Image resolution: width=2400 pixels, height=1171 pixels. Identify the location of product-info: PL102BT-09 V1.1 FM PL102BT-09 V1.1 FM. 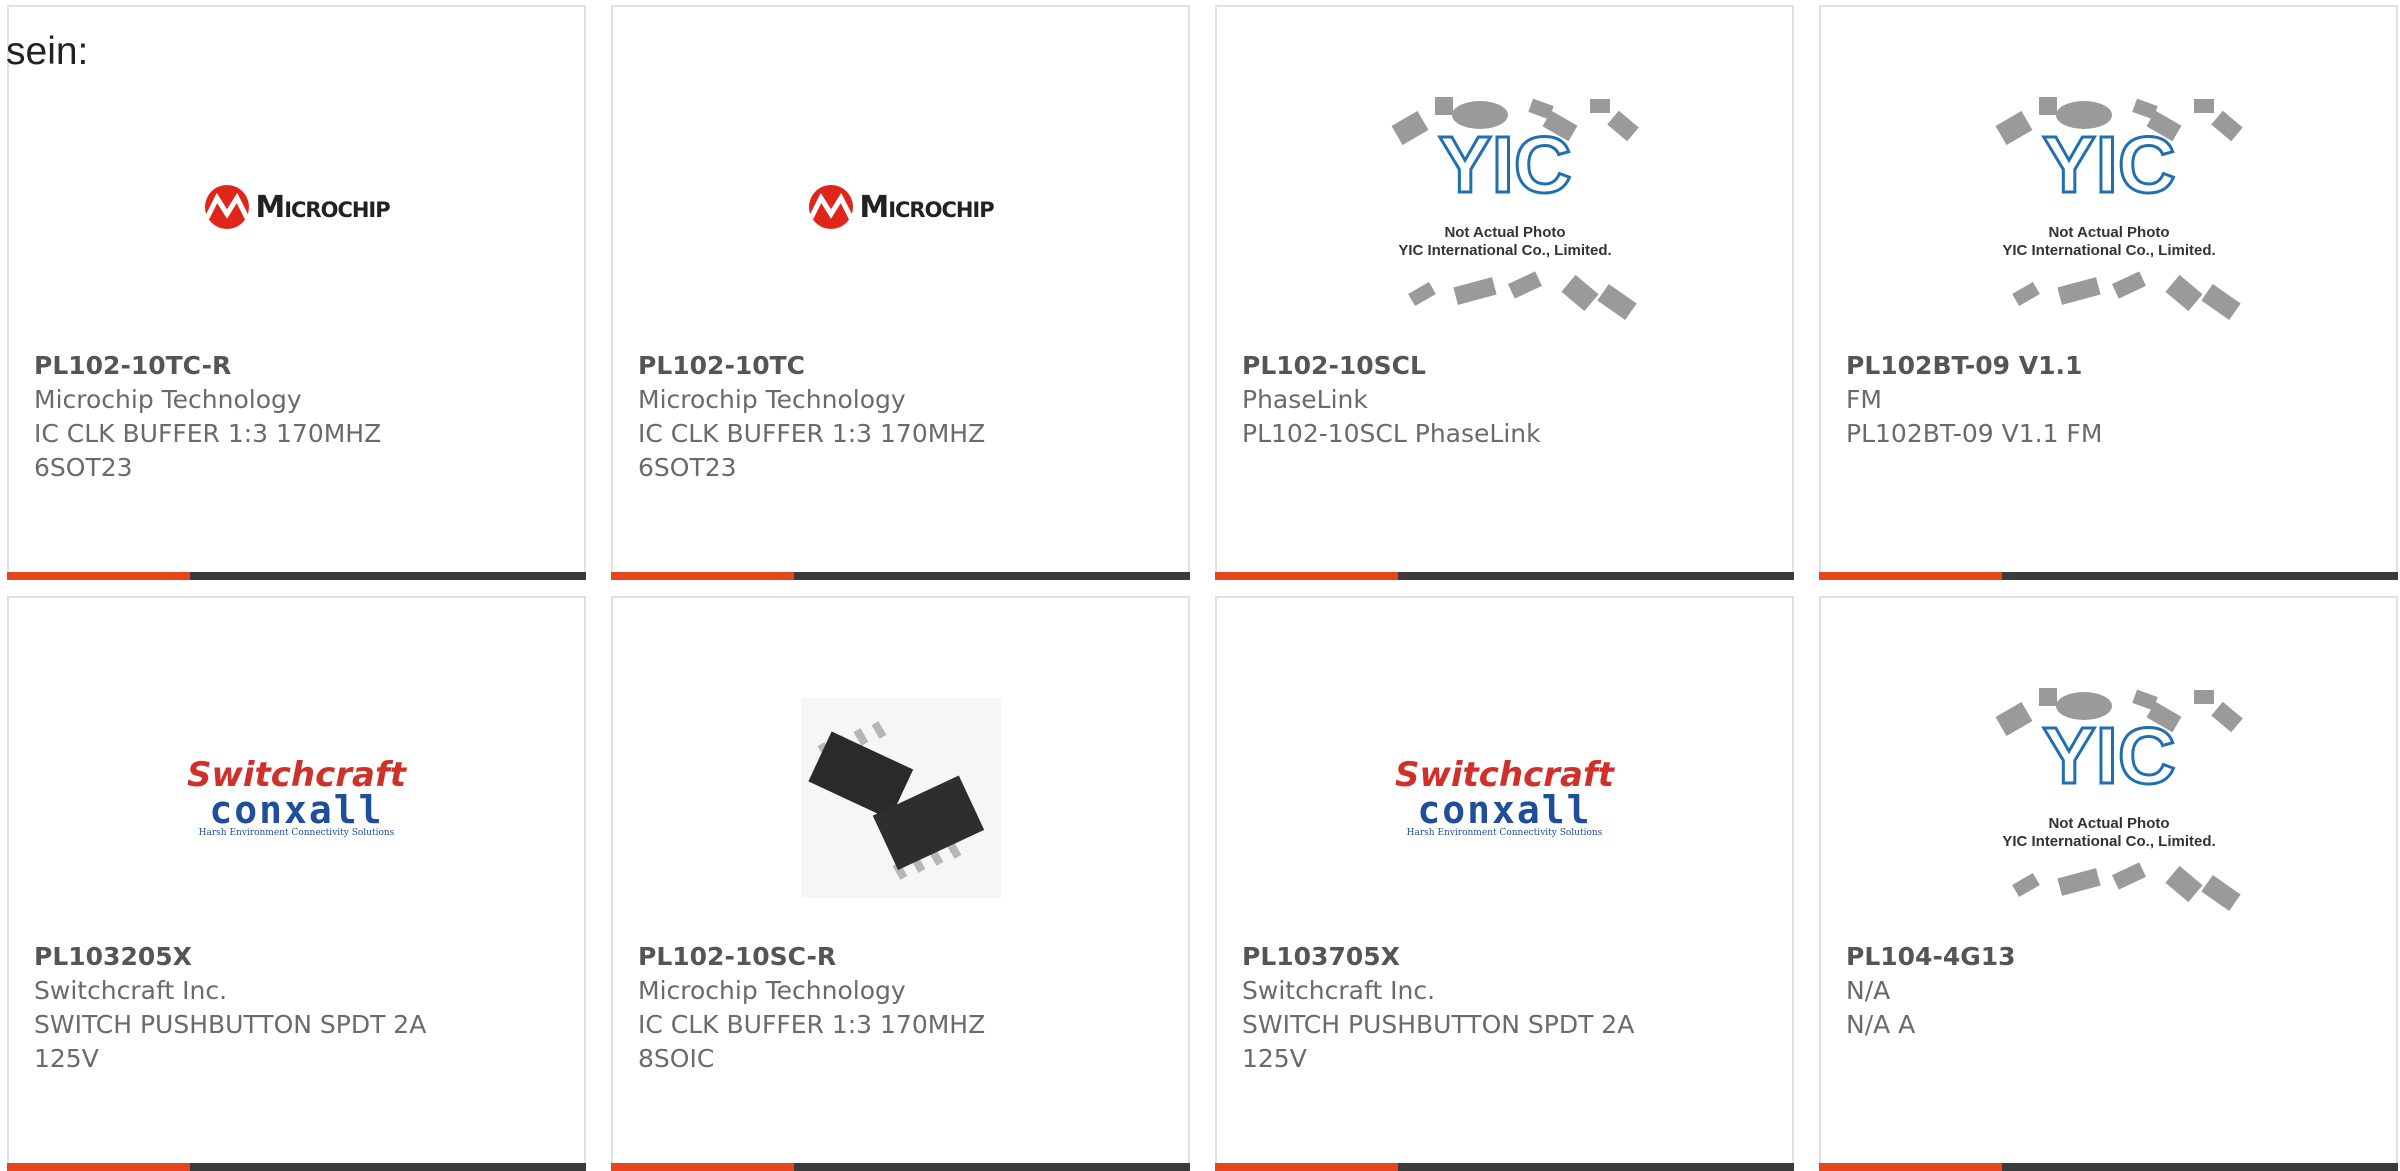
(2111, 400).